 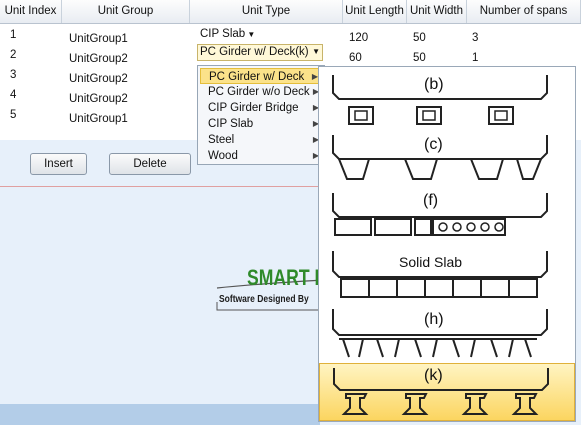 What do you see at coordinates (160, 414) in the screenshot?
I see `status-strip` at bounding box center [160, 414].